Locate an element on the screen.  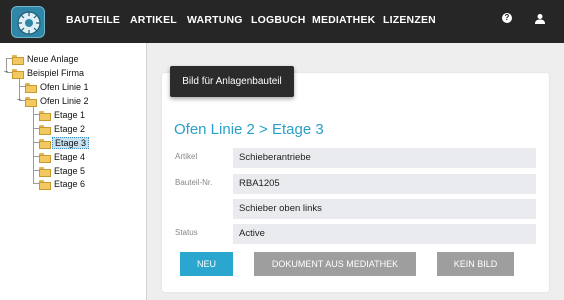
tree-node-etage-1: Etage 1 is located at coordinates (63, 114).